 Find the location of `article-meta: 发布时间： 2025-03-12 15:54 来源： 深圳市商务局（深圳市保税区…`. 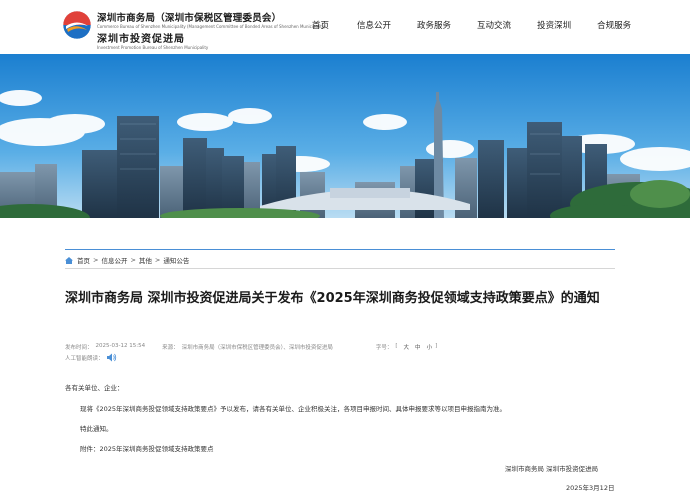

article-meta: 发布时间： 2025-03-12 15:54 来源： 深圳市商务局（深圳市保税区… is located at coordinates (252, 347).